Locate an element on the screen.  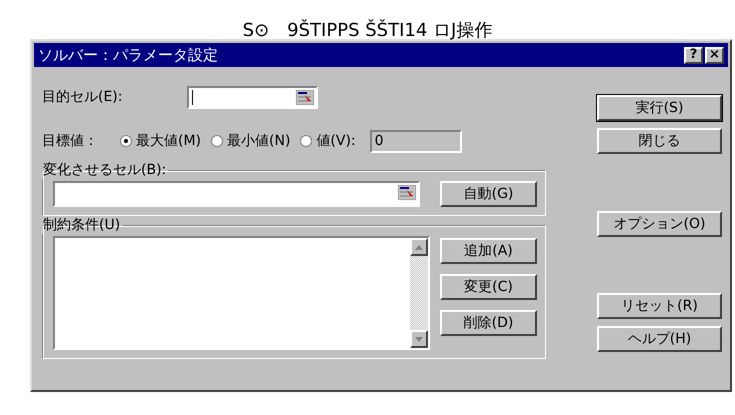
constraint-button: 追加(A) is located at coordinates (488, 251).